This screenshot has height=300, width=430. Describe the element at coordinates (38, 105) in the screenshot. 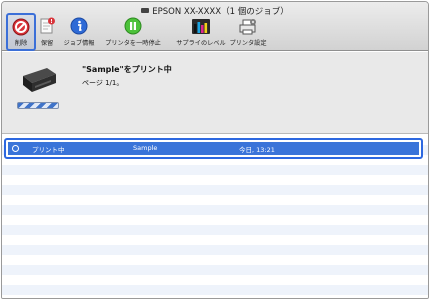

I see `print-progress-bar` at that location.